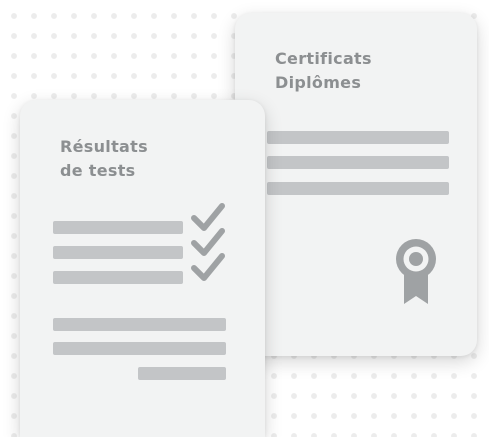  Describe the element at coordinates (323, 58) in the screenshot. I see `certificates-title-line-1: Certificats` at that location.